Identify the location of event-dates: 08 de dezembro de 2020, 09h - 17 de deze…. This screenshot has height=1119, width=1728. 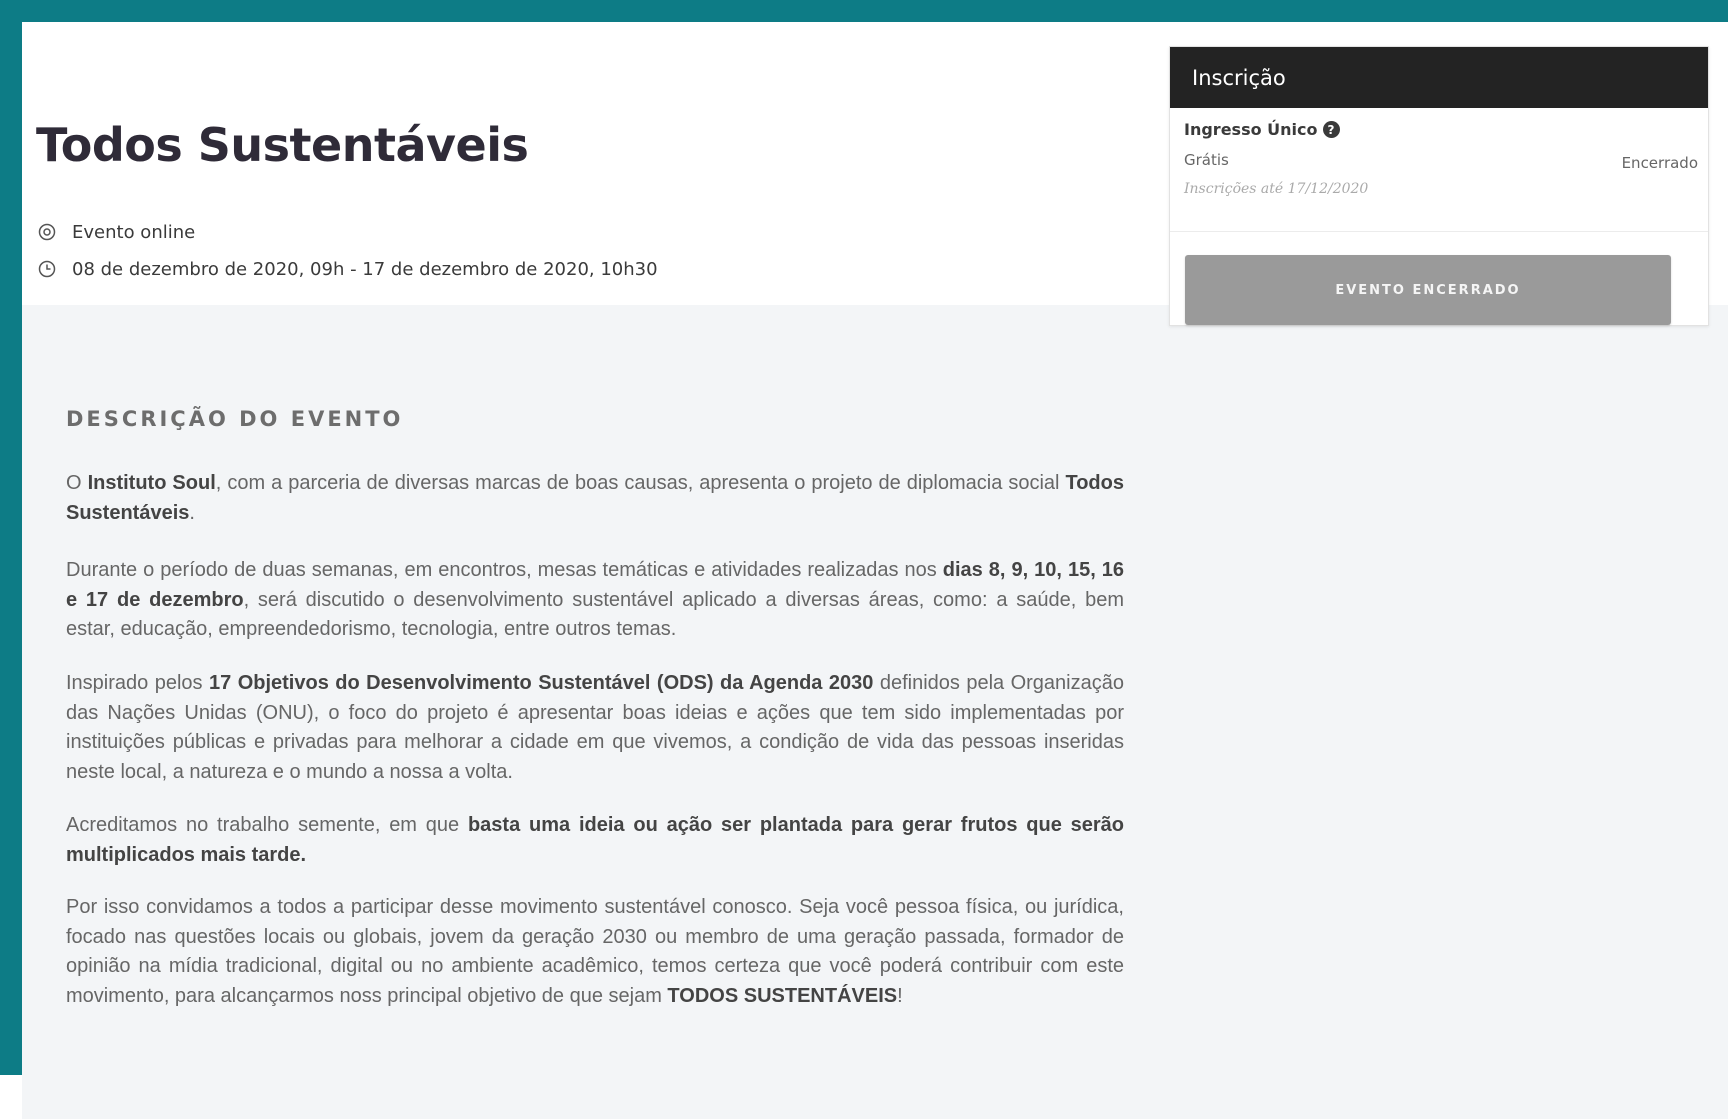
(347, 269).